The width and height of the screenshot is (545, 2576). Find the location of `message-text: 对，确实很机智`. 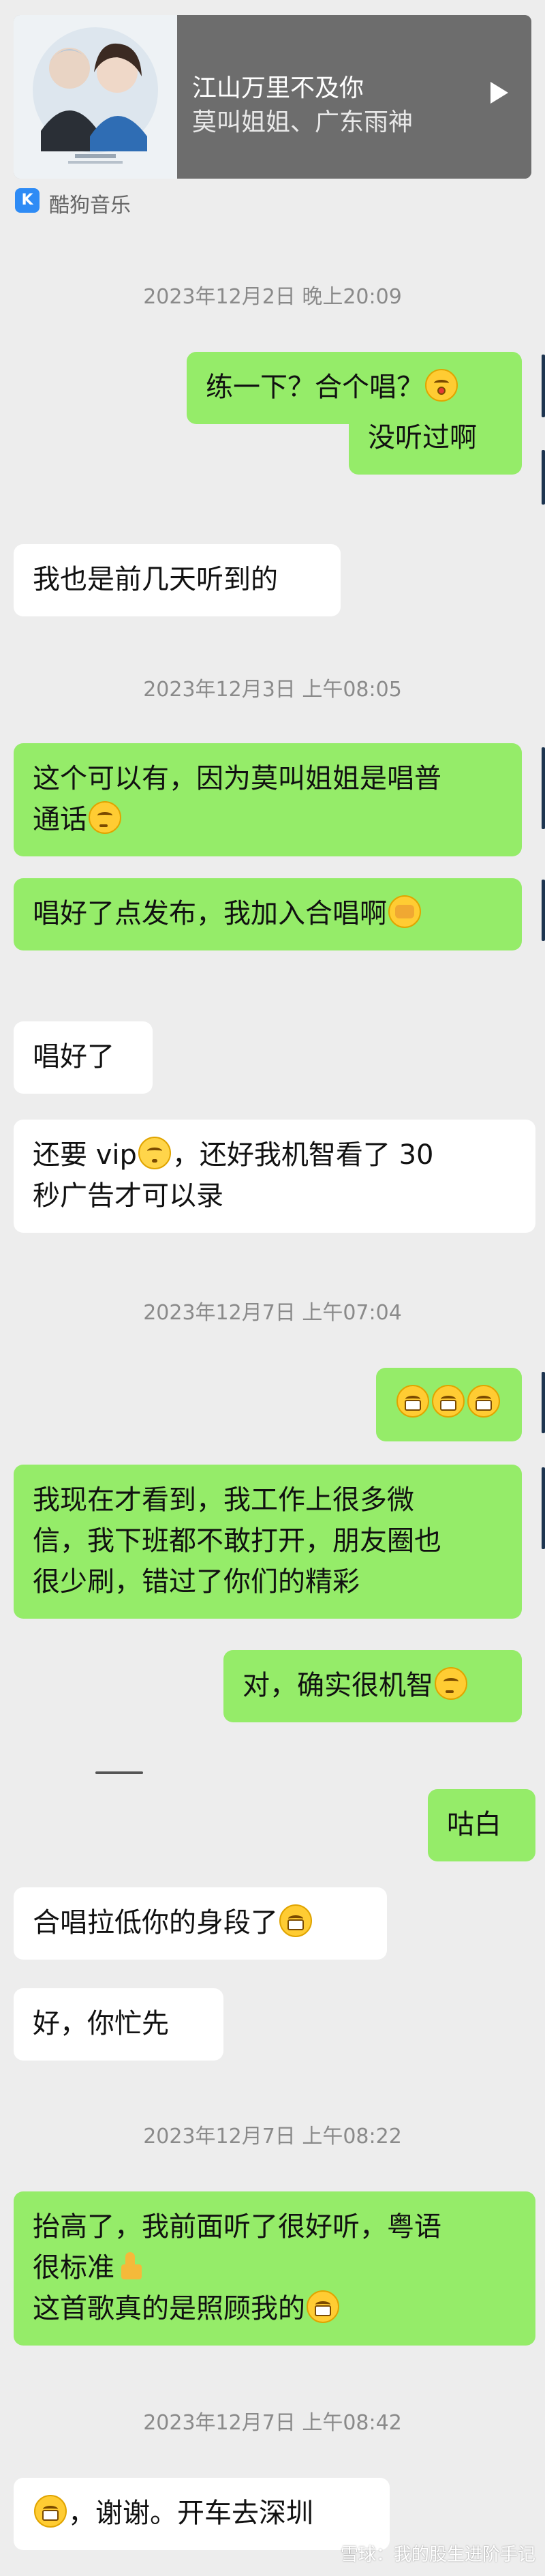

message-text: 对，确实很机智 is located at coordinates (338, 1685).